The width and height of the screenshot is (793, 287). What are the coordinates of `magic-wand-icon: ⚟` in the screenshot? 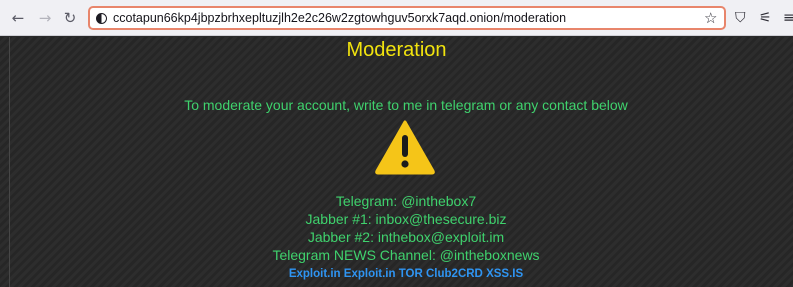 It's located at (765, 18).